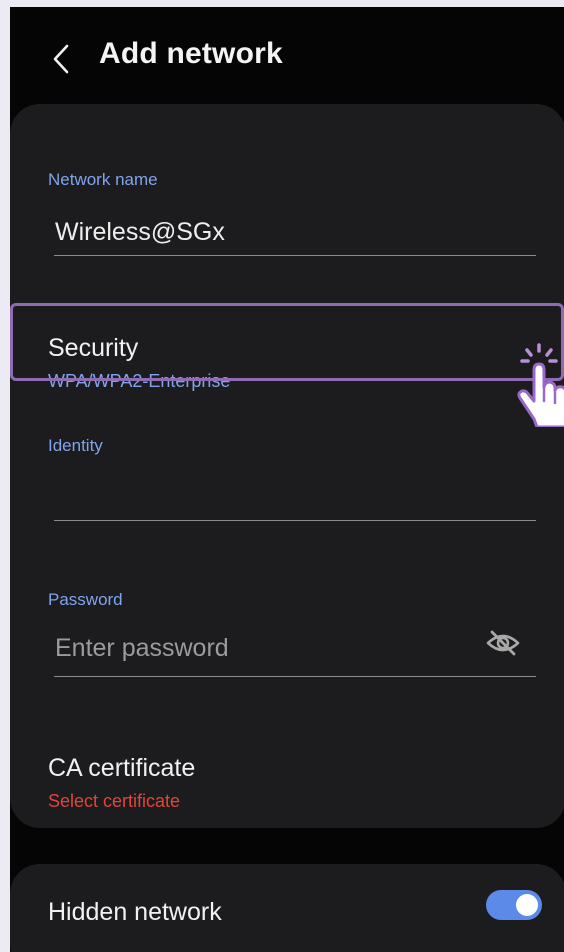  What do you see at coordinates (287, 908) in the screenshot?
I see `hidden-network-card: Hidden network` at bounding box center [287, 908].